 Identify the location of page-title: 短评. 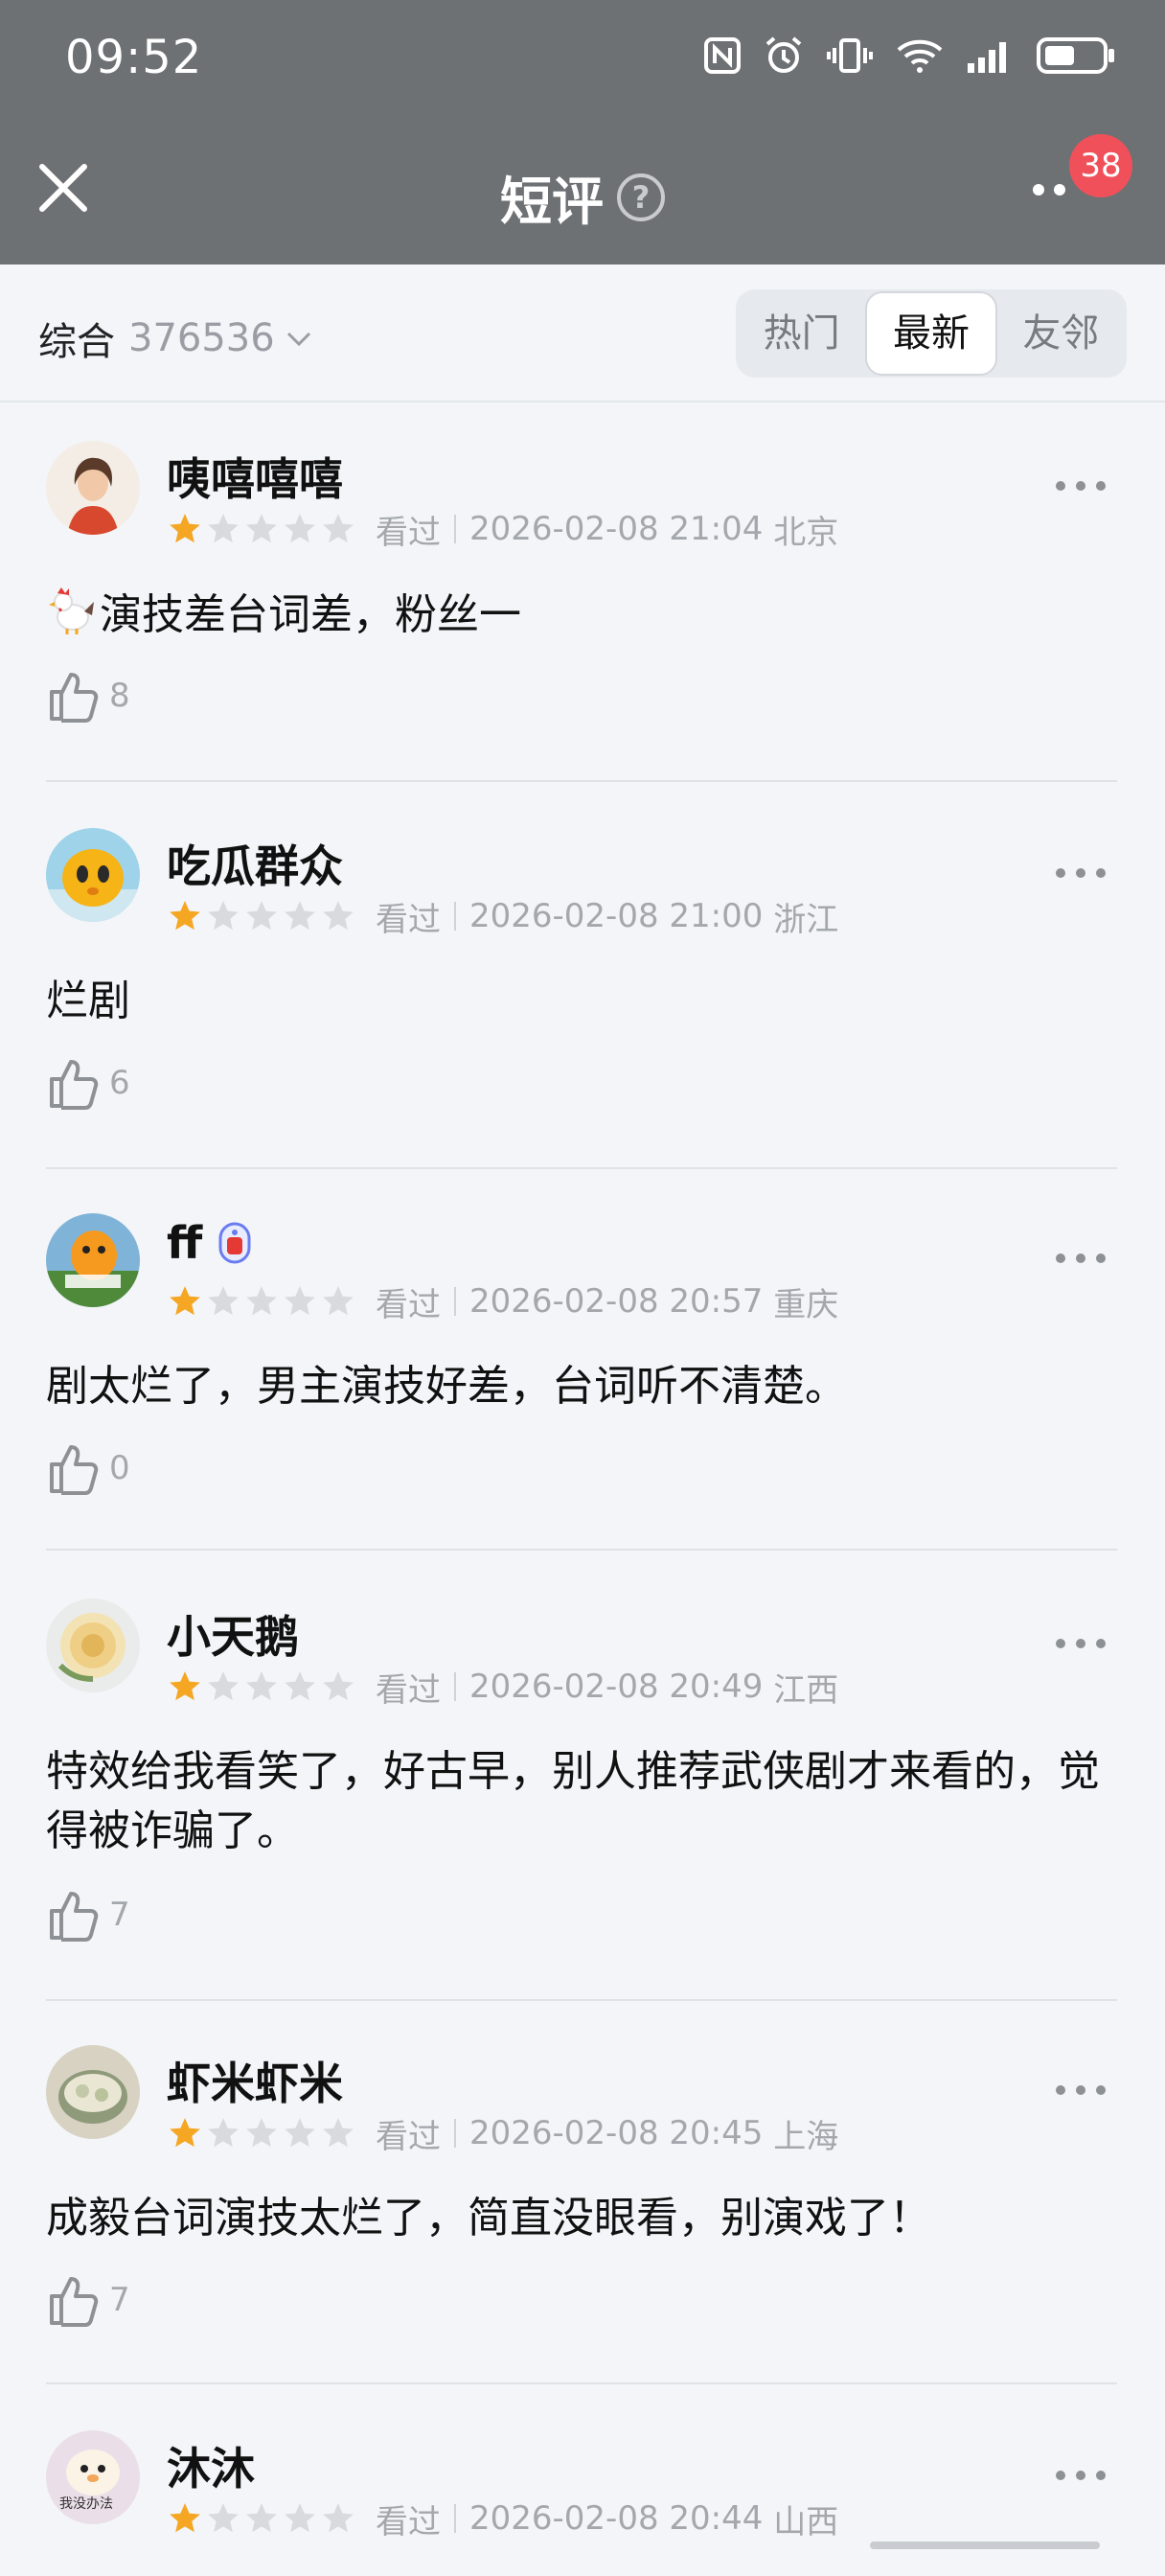
(552, 202).